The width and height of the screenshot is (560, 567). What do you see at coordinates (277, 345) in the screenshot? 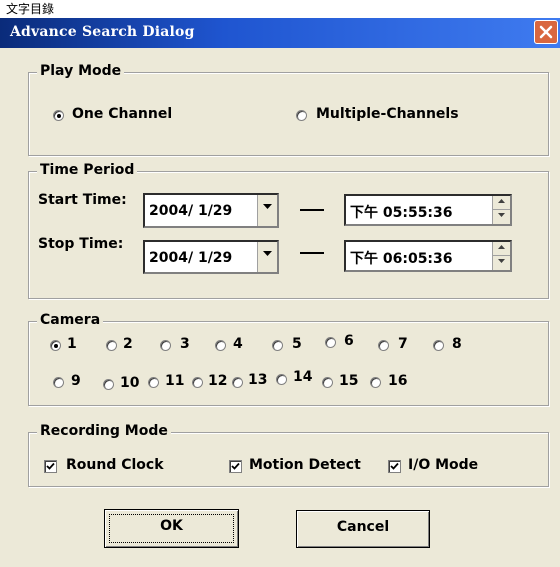
I see `camera-5-radio` at bounding box center [277, 345].